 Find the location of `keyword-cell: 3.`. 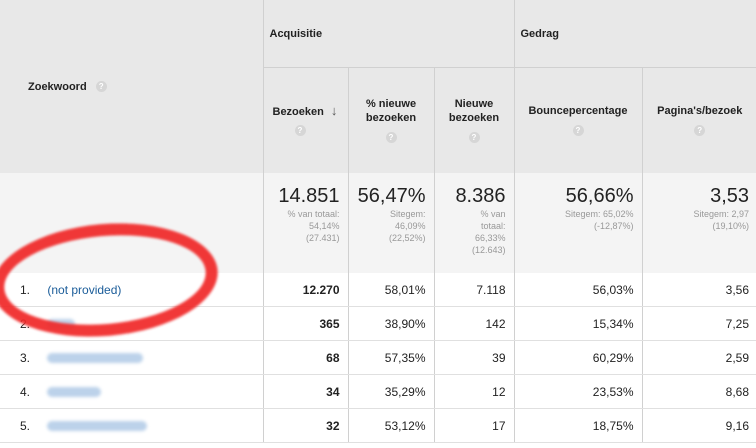

keyword-cell: 3. is located at coordinates (131, 357).